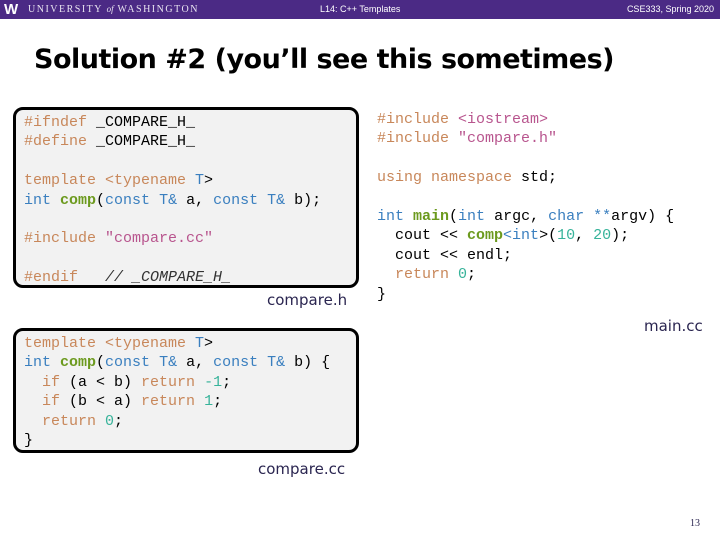  What do you see at coordinates (209, 181) in the screenshot?
I see `code-token: >` at bounding box center [209, 181].